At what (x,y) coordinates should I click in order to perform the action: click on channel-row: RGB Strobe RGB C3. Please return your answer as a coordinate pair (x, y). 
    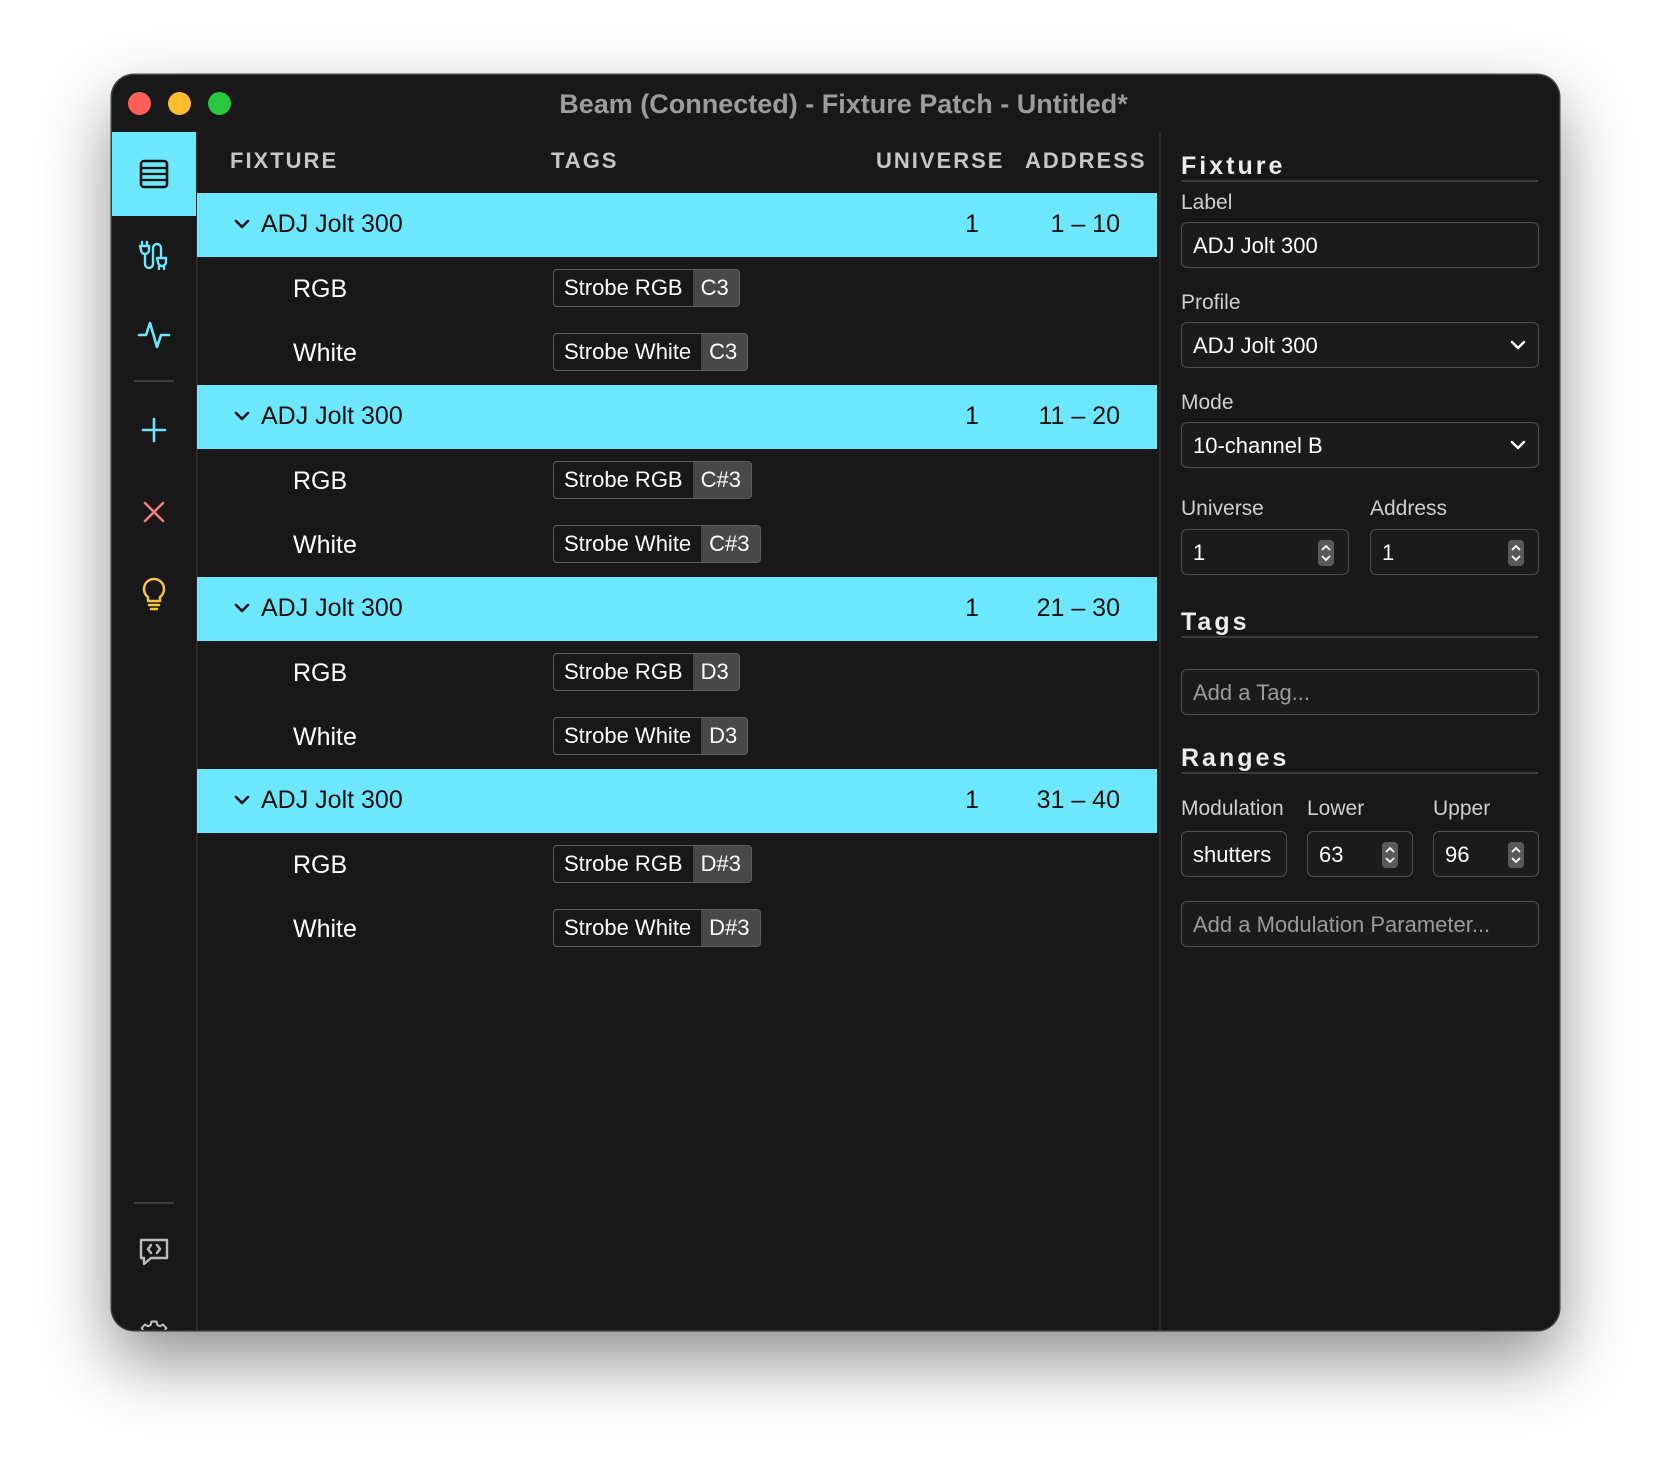
    Looking at the image, I should click on (677, 289).